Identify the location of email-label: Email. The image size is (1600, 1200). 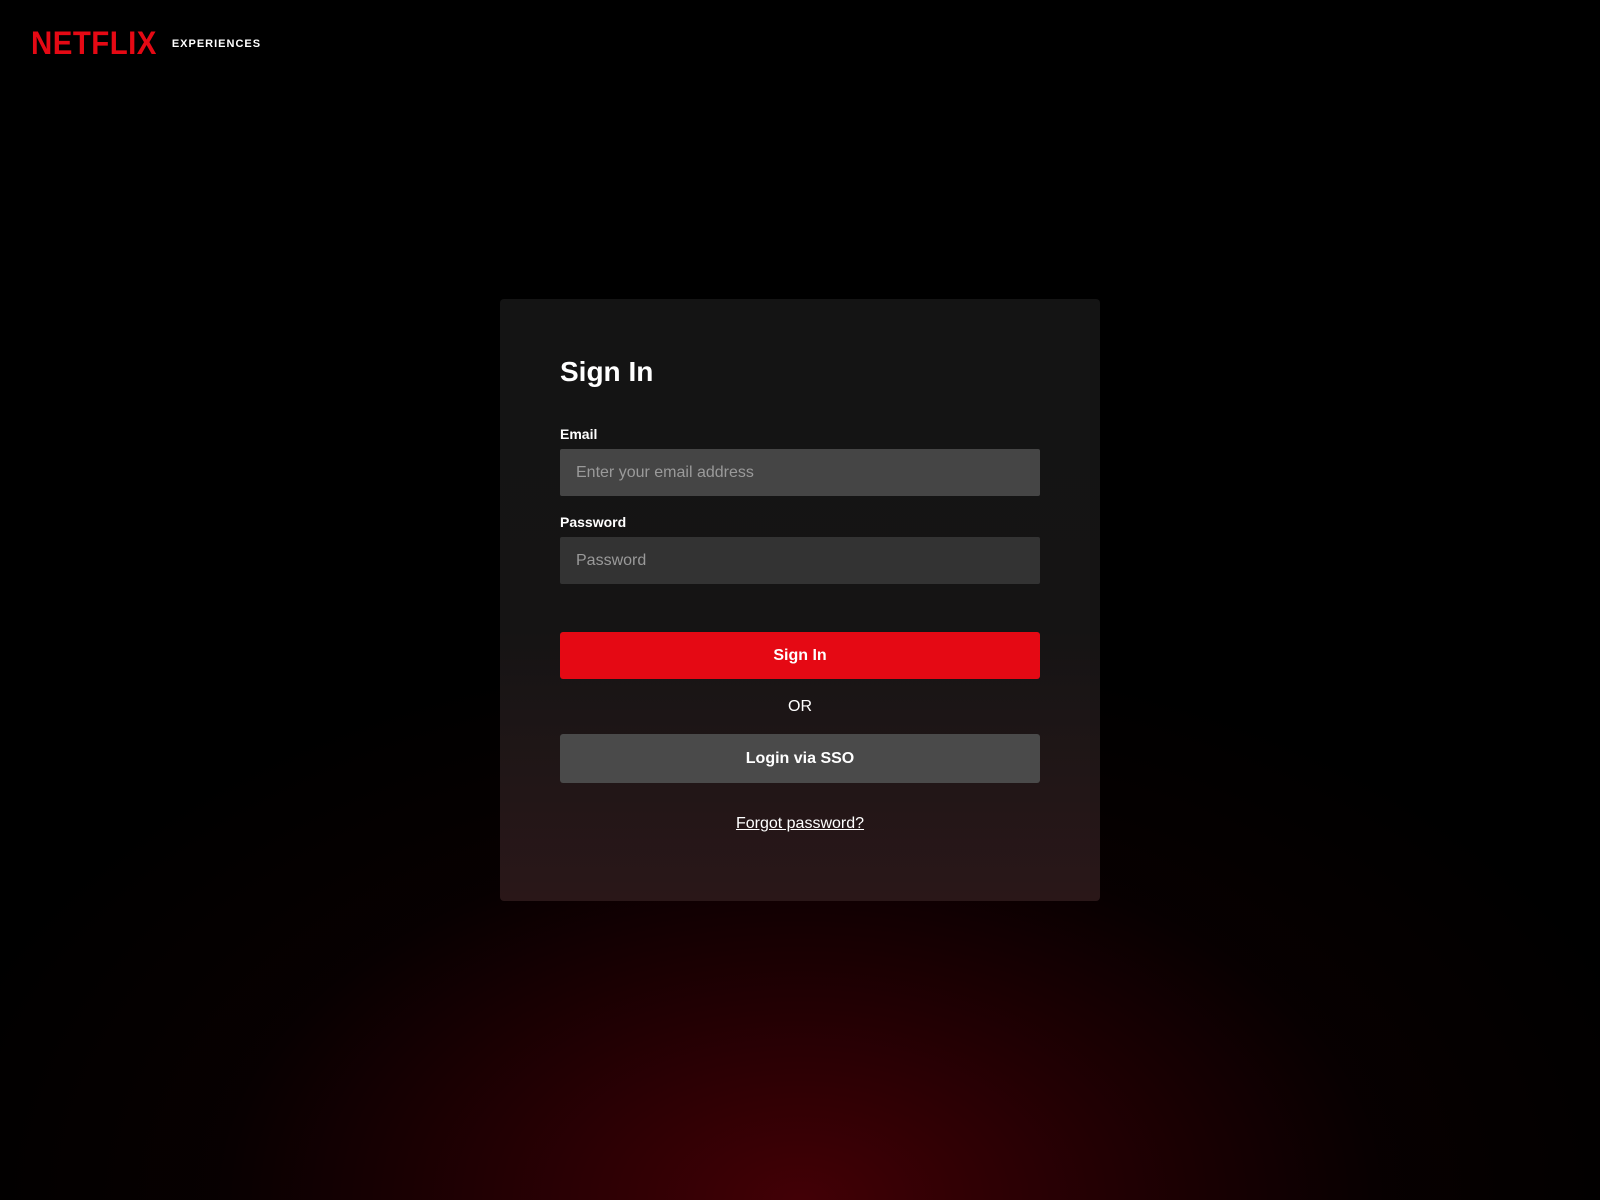
(579, 434).